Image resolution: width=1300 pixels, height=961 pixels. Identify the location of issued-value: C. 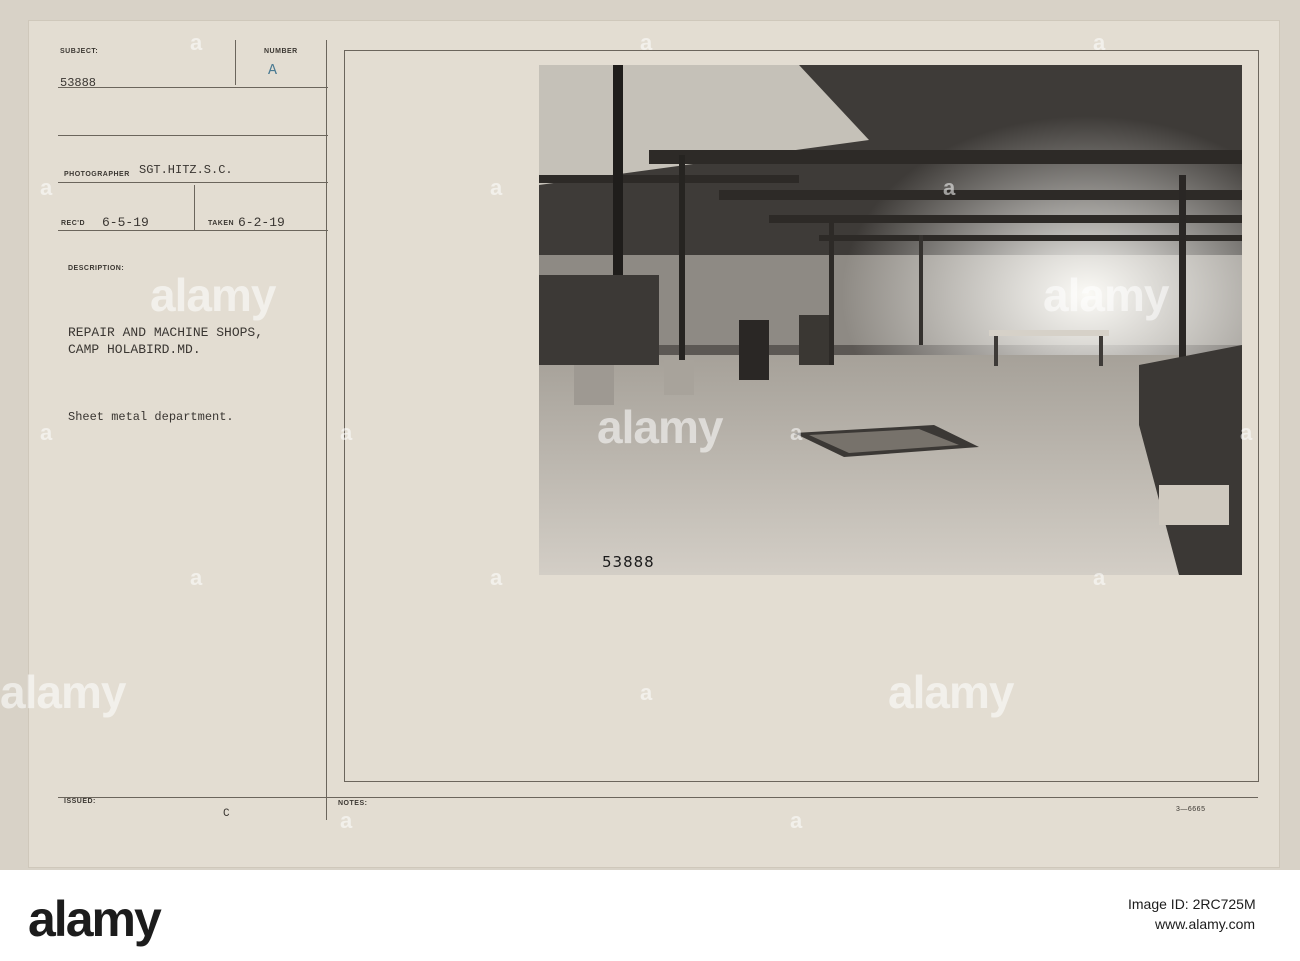
(226, 814).